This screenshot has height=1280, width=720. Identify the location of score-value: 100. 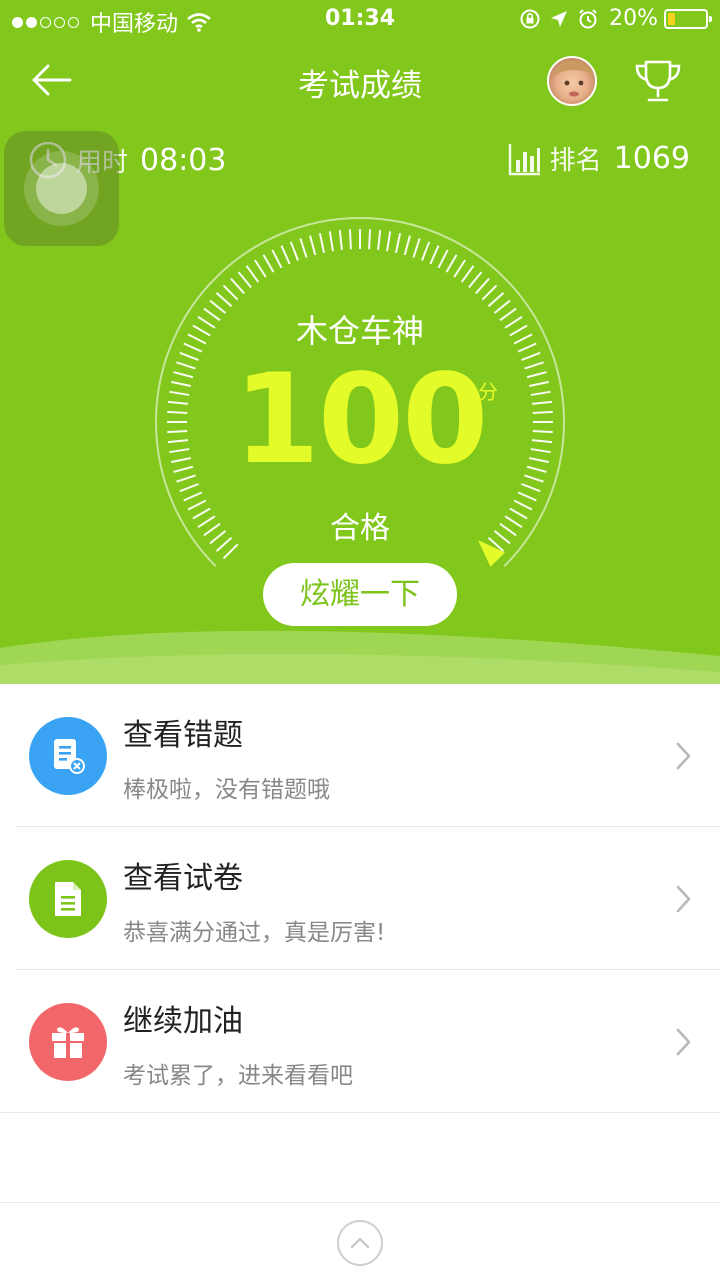
(361, 420).